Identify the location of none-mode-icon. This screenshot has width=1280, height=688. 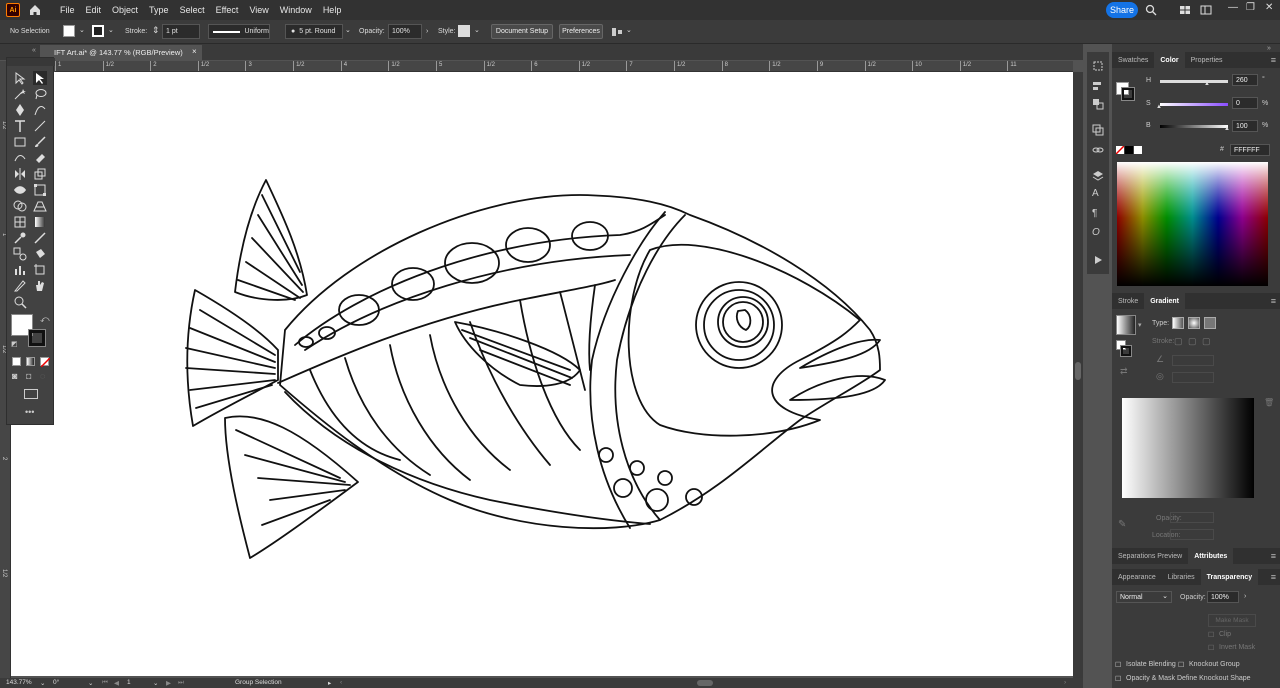
(45, 362).